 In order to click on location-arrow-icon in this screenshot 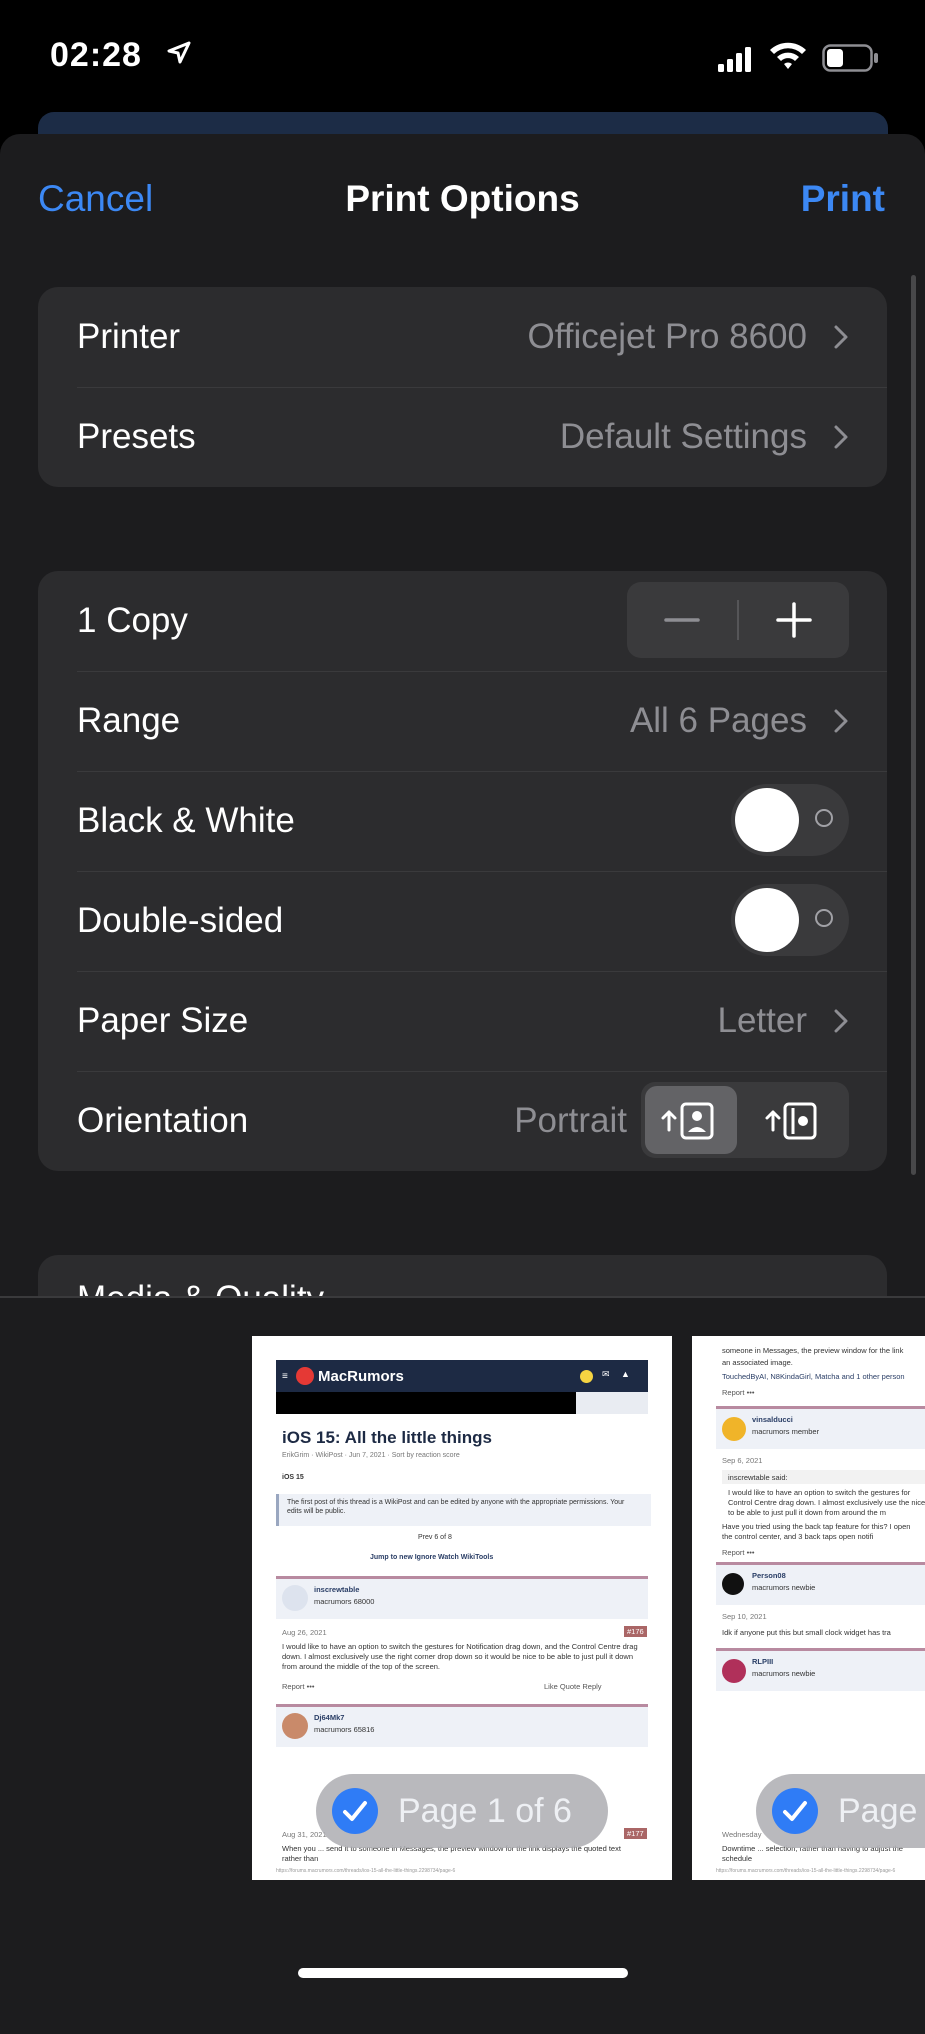, I will do `click(179, 52)`.